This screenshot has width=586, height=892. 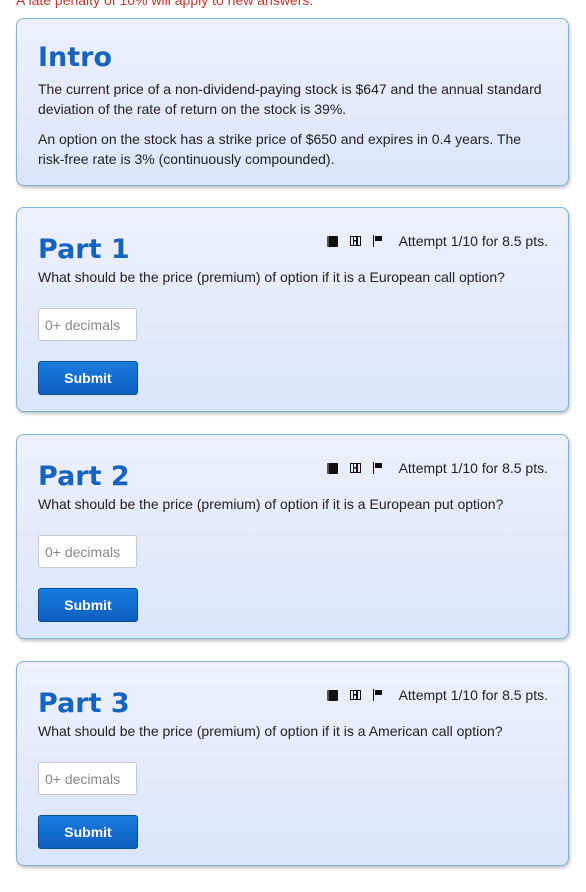 What do you see at coordinates (75, 57) in the screenshot?
I see `intro-title: Intro` at bounding box center [75, 57].